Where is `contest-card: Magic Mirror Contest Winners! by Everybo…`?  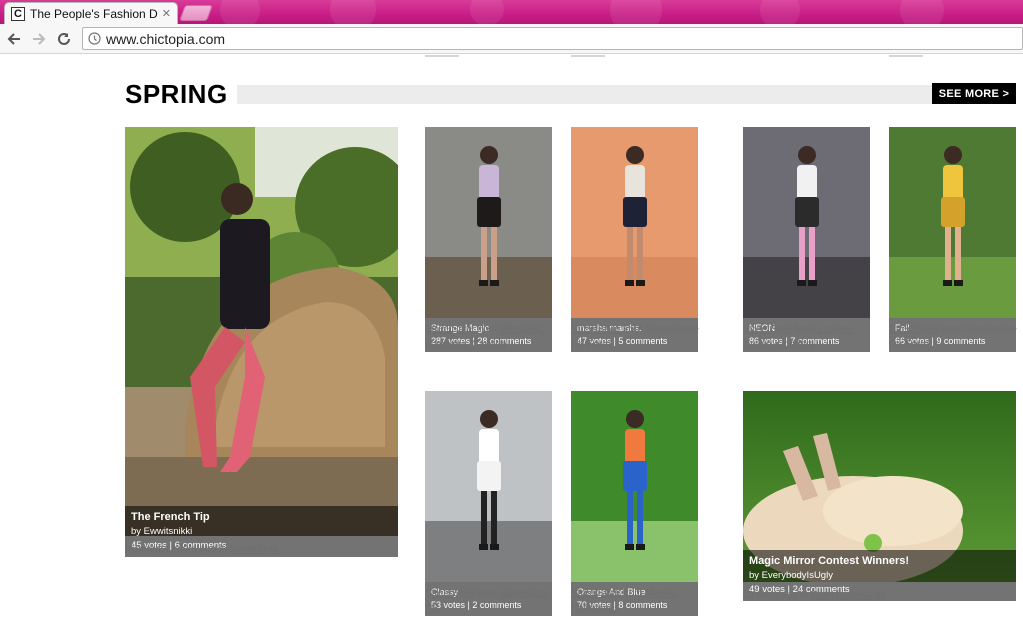 contest-card: Magic Mirror Contest Winners! by Everybo… is located at coordinates (879, 496).